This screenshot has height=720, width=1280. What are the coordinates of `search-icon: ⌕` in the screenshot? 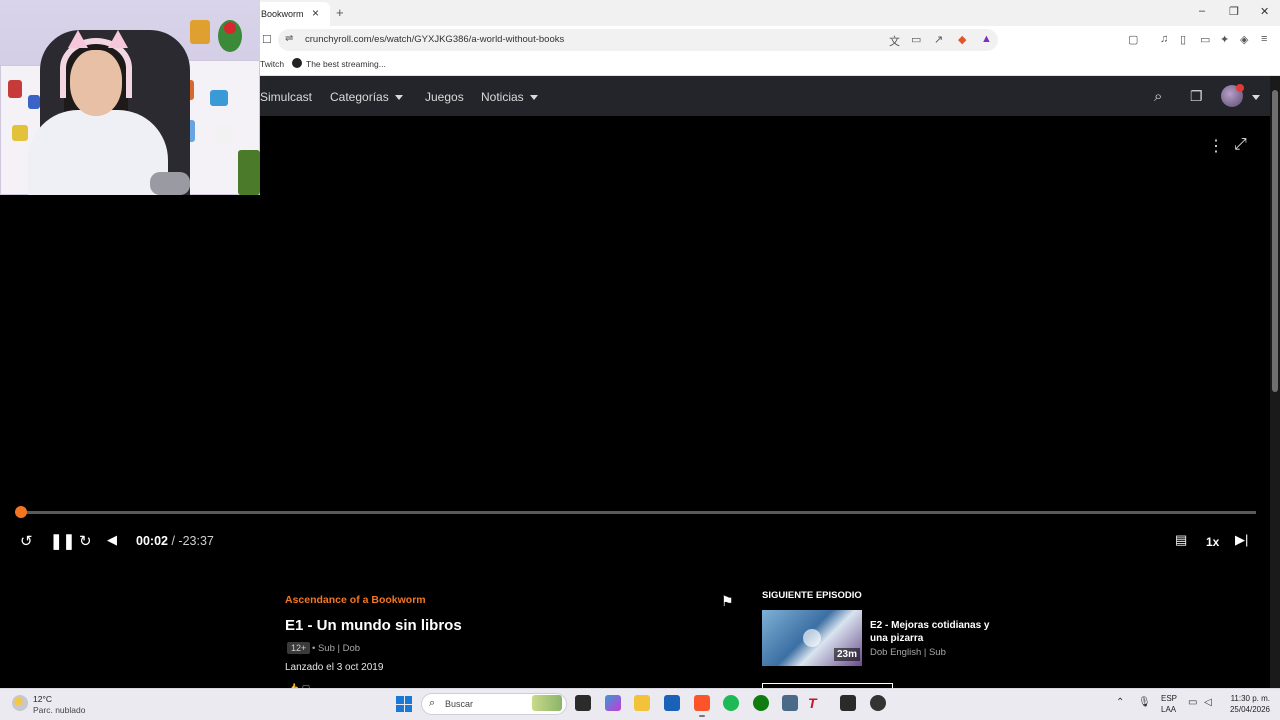 It's located at (1158, 96).